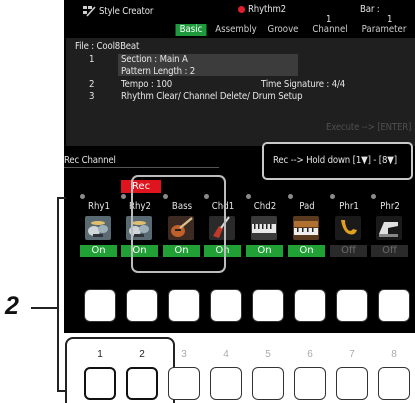  What do you see at coordinates (146, 84) in the screenshot?
I see `tempo-setting: Tempo : 100` at bounding box center [146, 84].